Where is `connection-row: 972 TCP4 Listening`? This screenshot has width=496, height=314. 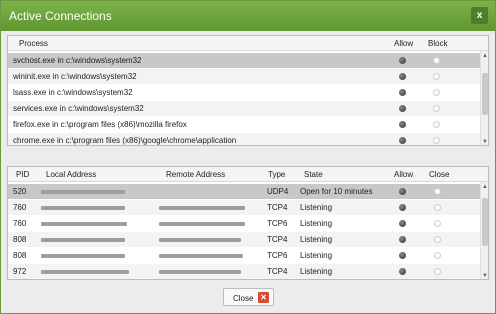
connection-row: 972 TCP4 Listening is located at coordinates (244, 271).